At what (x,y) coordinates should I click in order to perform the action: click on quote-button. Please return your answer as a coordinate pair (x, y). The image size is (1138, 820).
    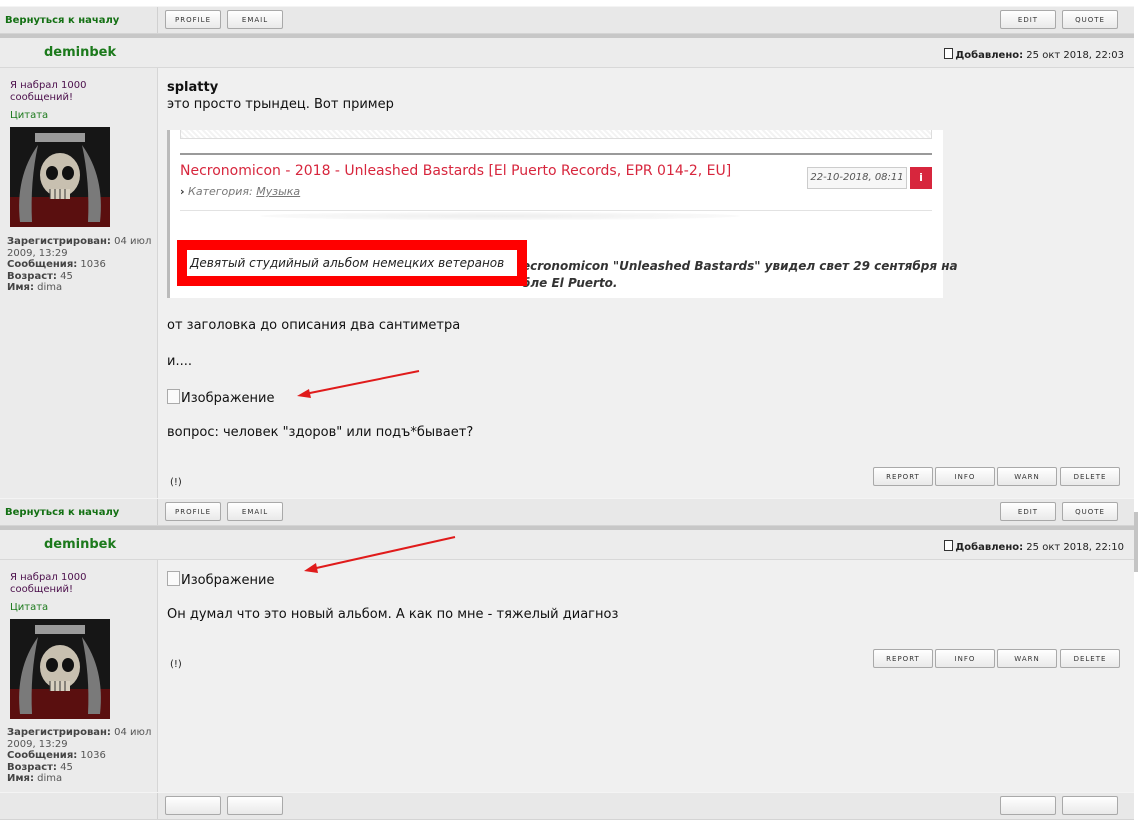
    Looking at the image, I should click on (1090, 805).